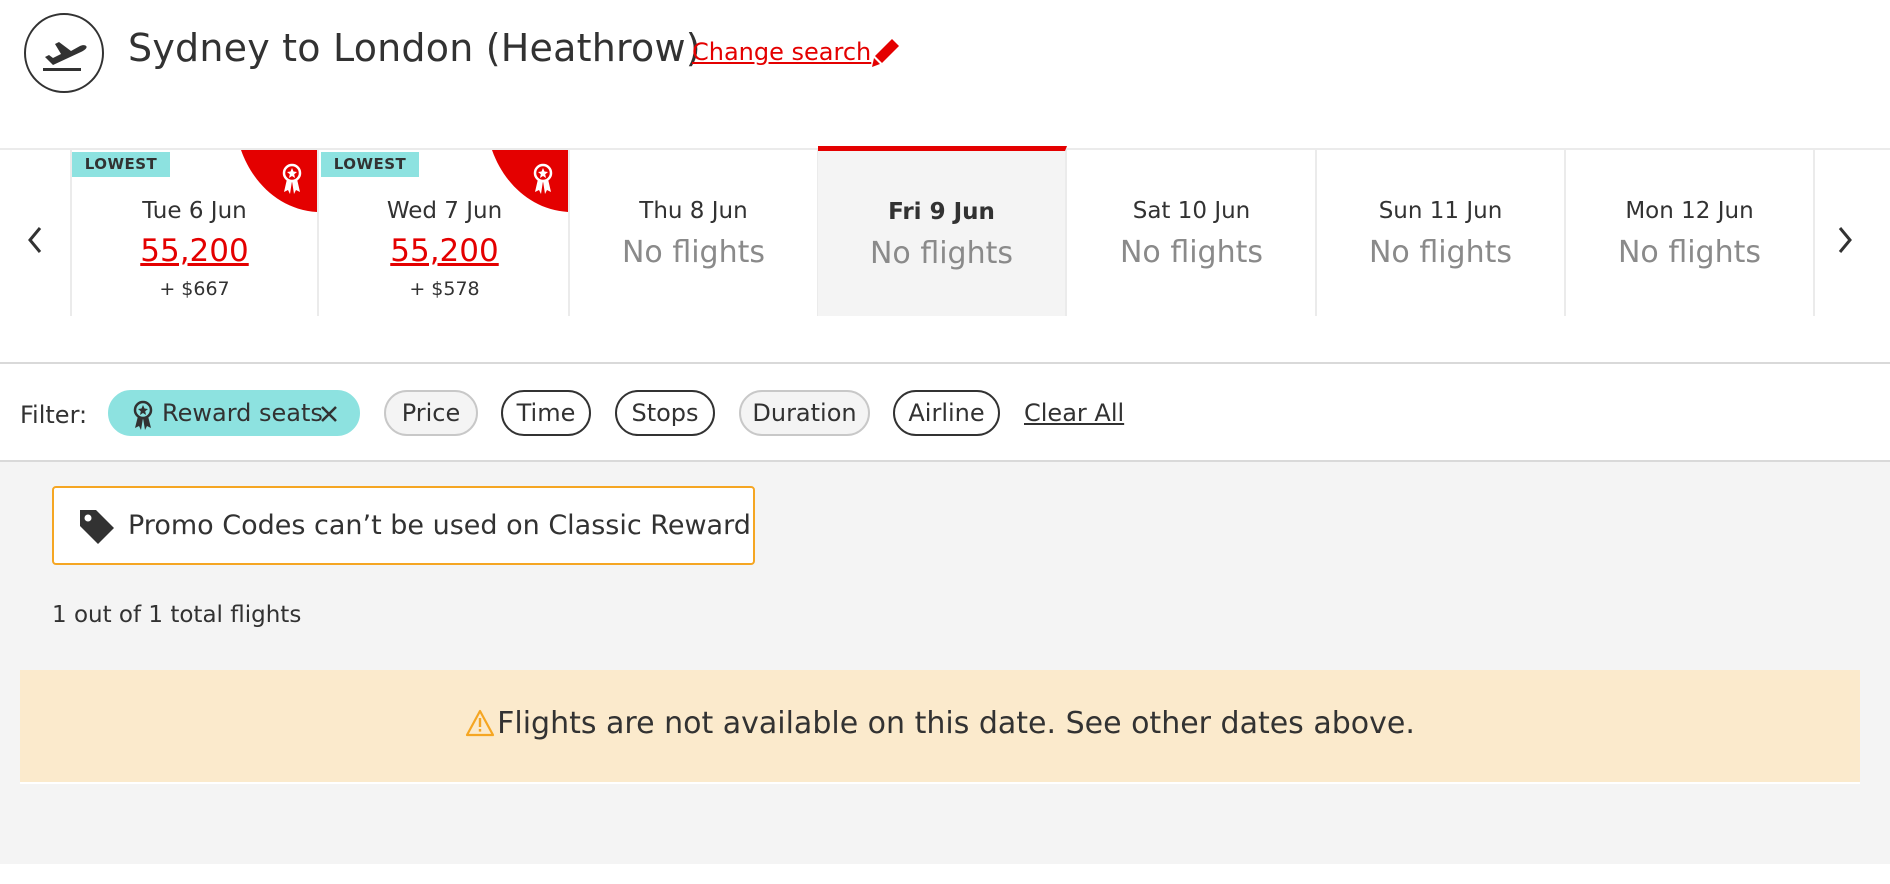 The width and height of the screenshot is (1890, 884). What do you see at coordinates (693, 211) in the screenshot?
I see `date-label: Thu 8 Jun` at bounding box center [693, 211].